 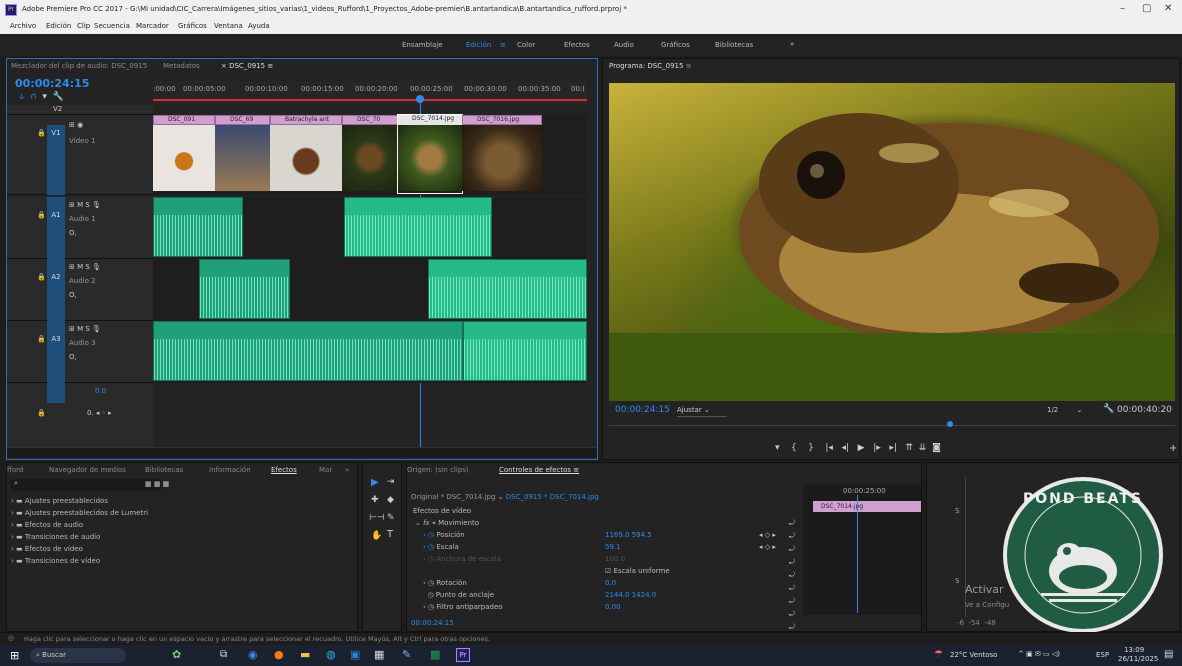 I want to click on ripple-edit-tool-icon: ✚, so click(x=375, y=500).